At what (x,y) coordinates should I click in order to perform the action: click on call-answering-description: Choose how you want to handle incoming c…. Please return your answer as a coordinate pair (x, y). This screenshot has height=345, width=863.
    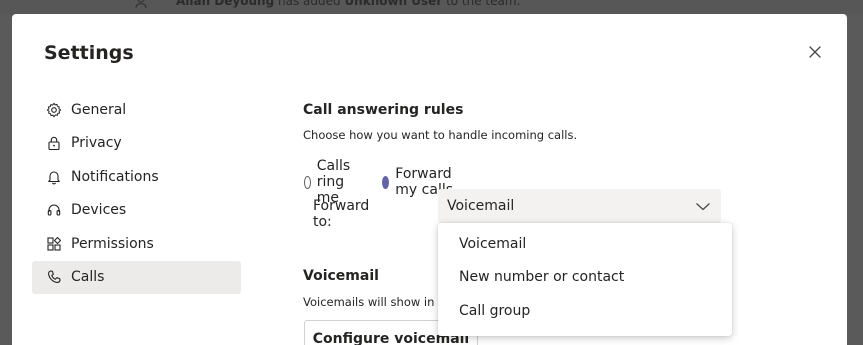
    Looking at the image, I should click on (440, 135).